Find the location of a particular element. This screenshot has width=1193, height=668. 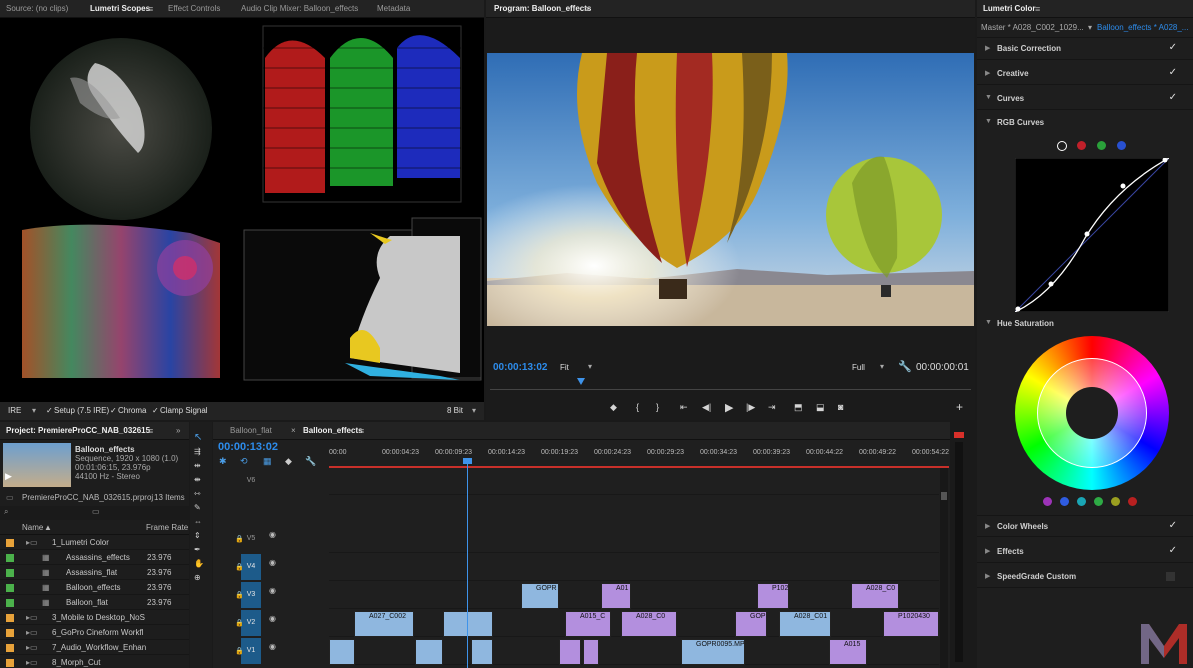

pen-tool-icon: ✒ is located at coordinates (197, 549).